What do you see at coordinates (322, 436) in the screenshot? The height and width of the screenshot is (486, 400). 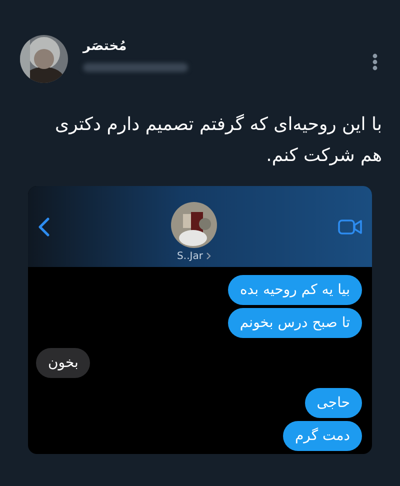 I see `message-bubble: دمت گرم` at bounding box center [322, 436].